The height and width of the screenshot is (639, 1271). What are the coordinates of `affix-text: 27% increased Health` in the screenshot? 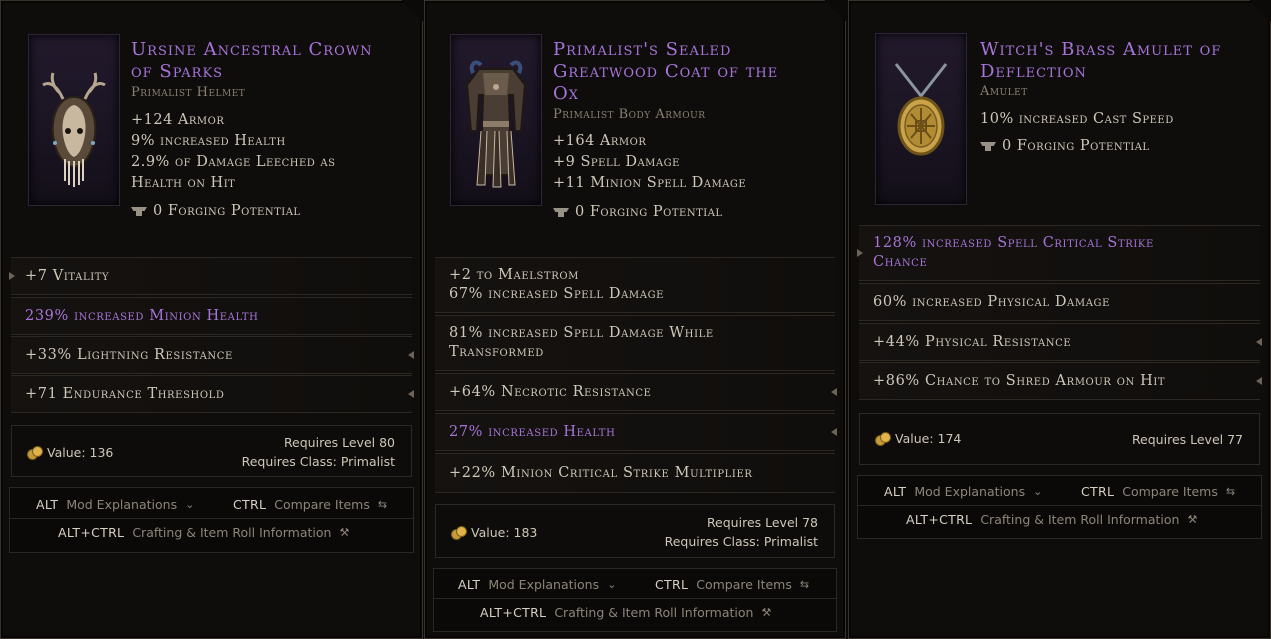 It's located at (532, 431).